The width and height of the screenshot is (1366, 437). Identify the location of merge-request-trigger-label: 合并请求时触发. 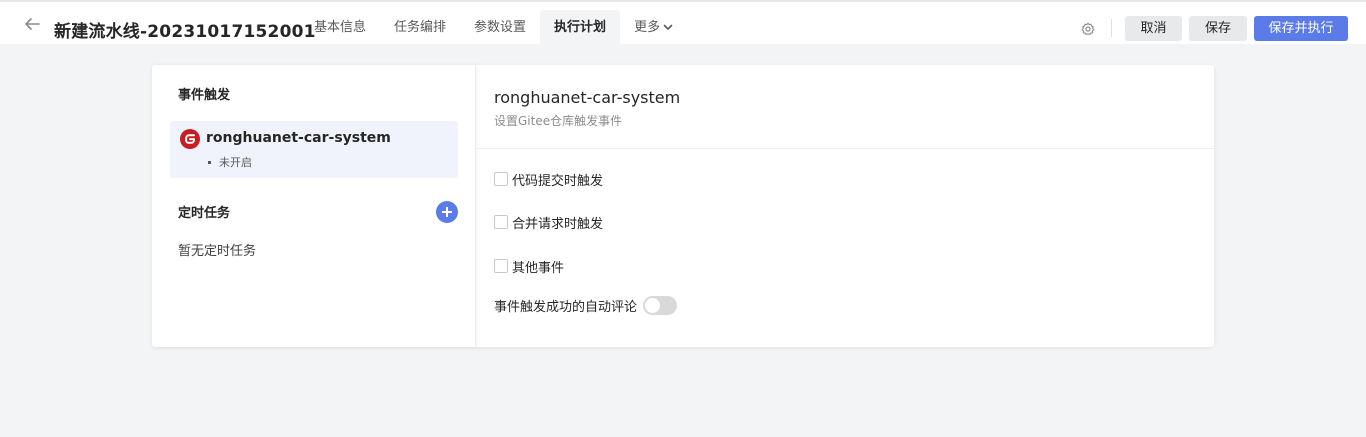
(558, 224).